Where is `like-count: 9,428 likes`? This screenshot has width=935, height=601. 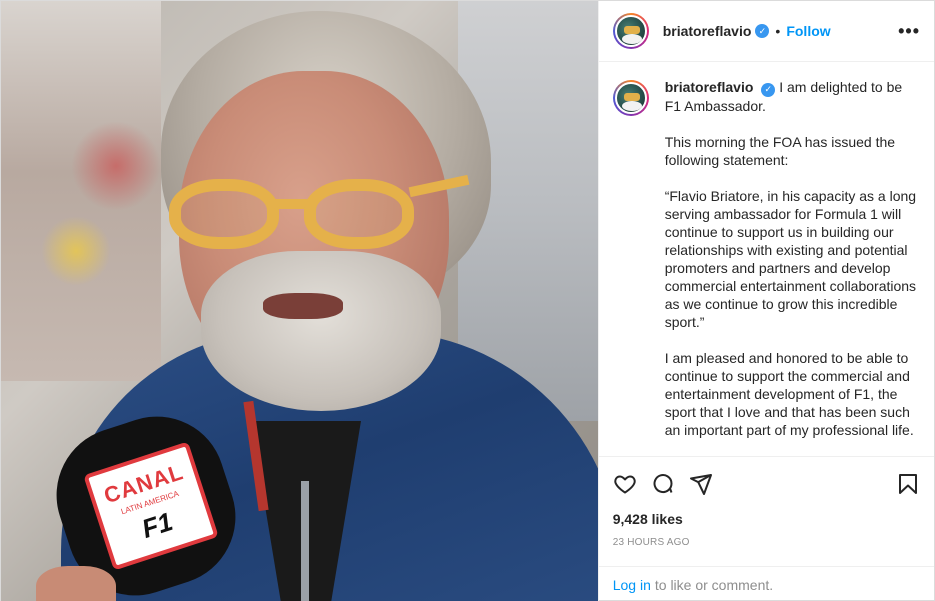
like-count: 9,428 likes is located at coordinates (766, 519).